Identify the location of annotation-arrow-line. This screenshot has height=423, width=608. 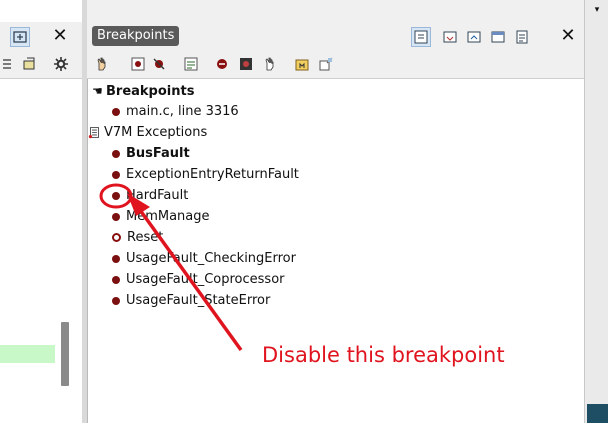
(190, 280).